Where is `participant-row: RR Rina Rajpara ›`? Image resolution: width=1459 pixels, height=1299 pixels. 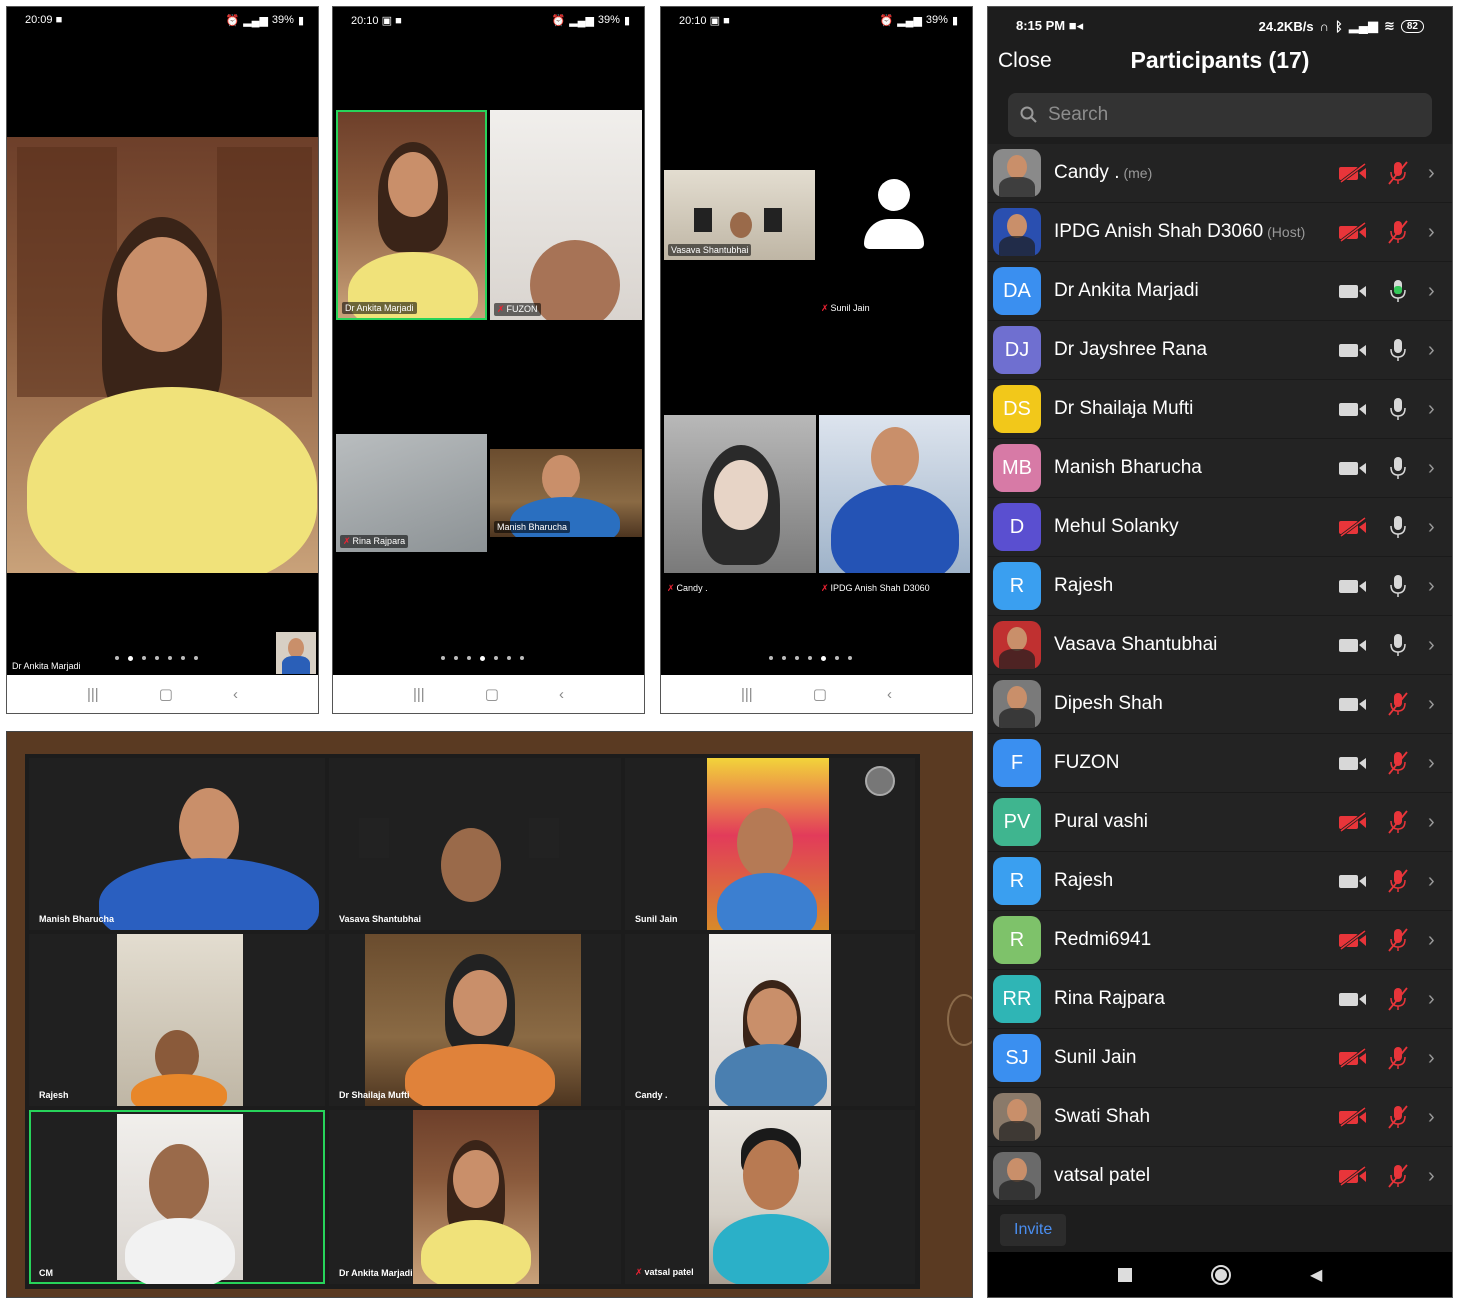
participant-row: RR Rina Rajpara › is located at coordinates (1220, 999).